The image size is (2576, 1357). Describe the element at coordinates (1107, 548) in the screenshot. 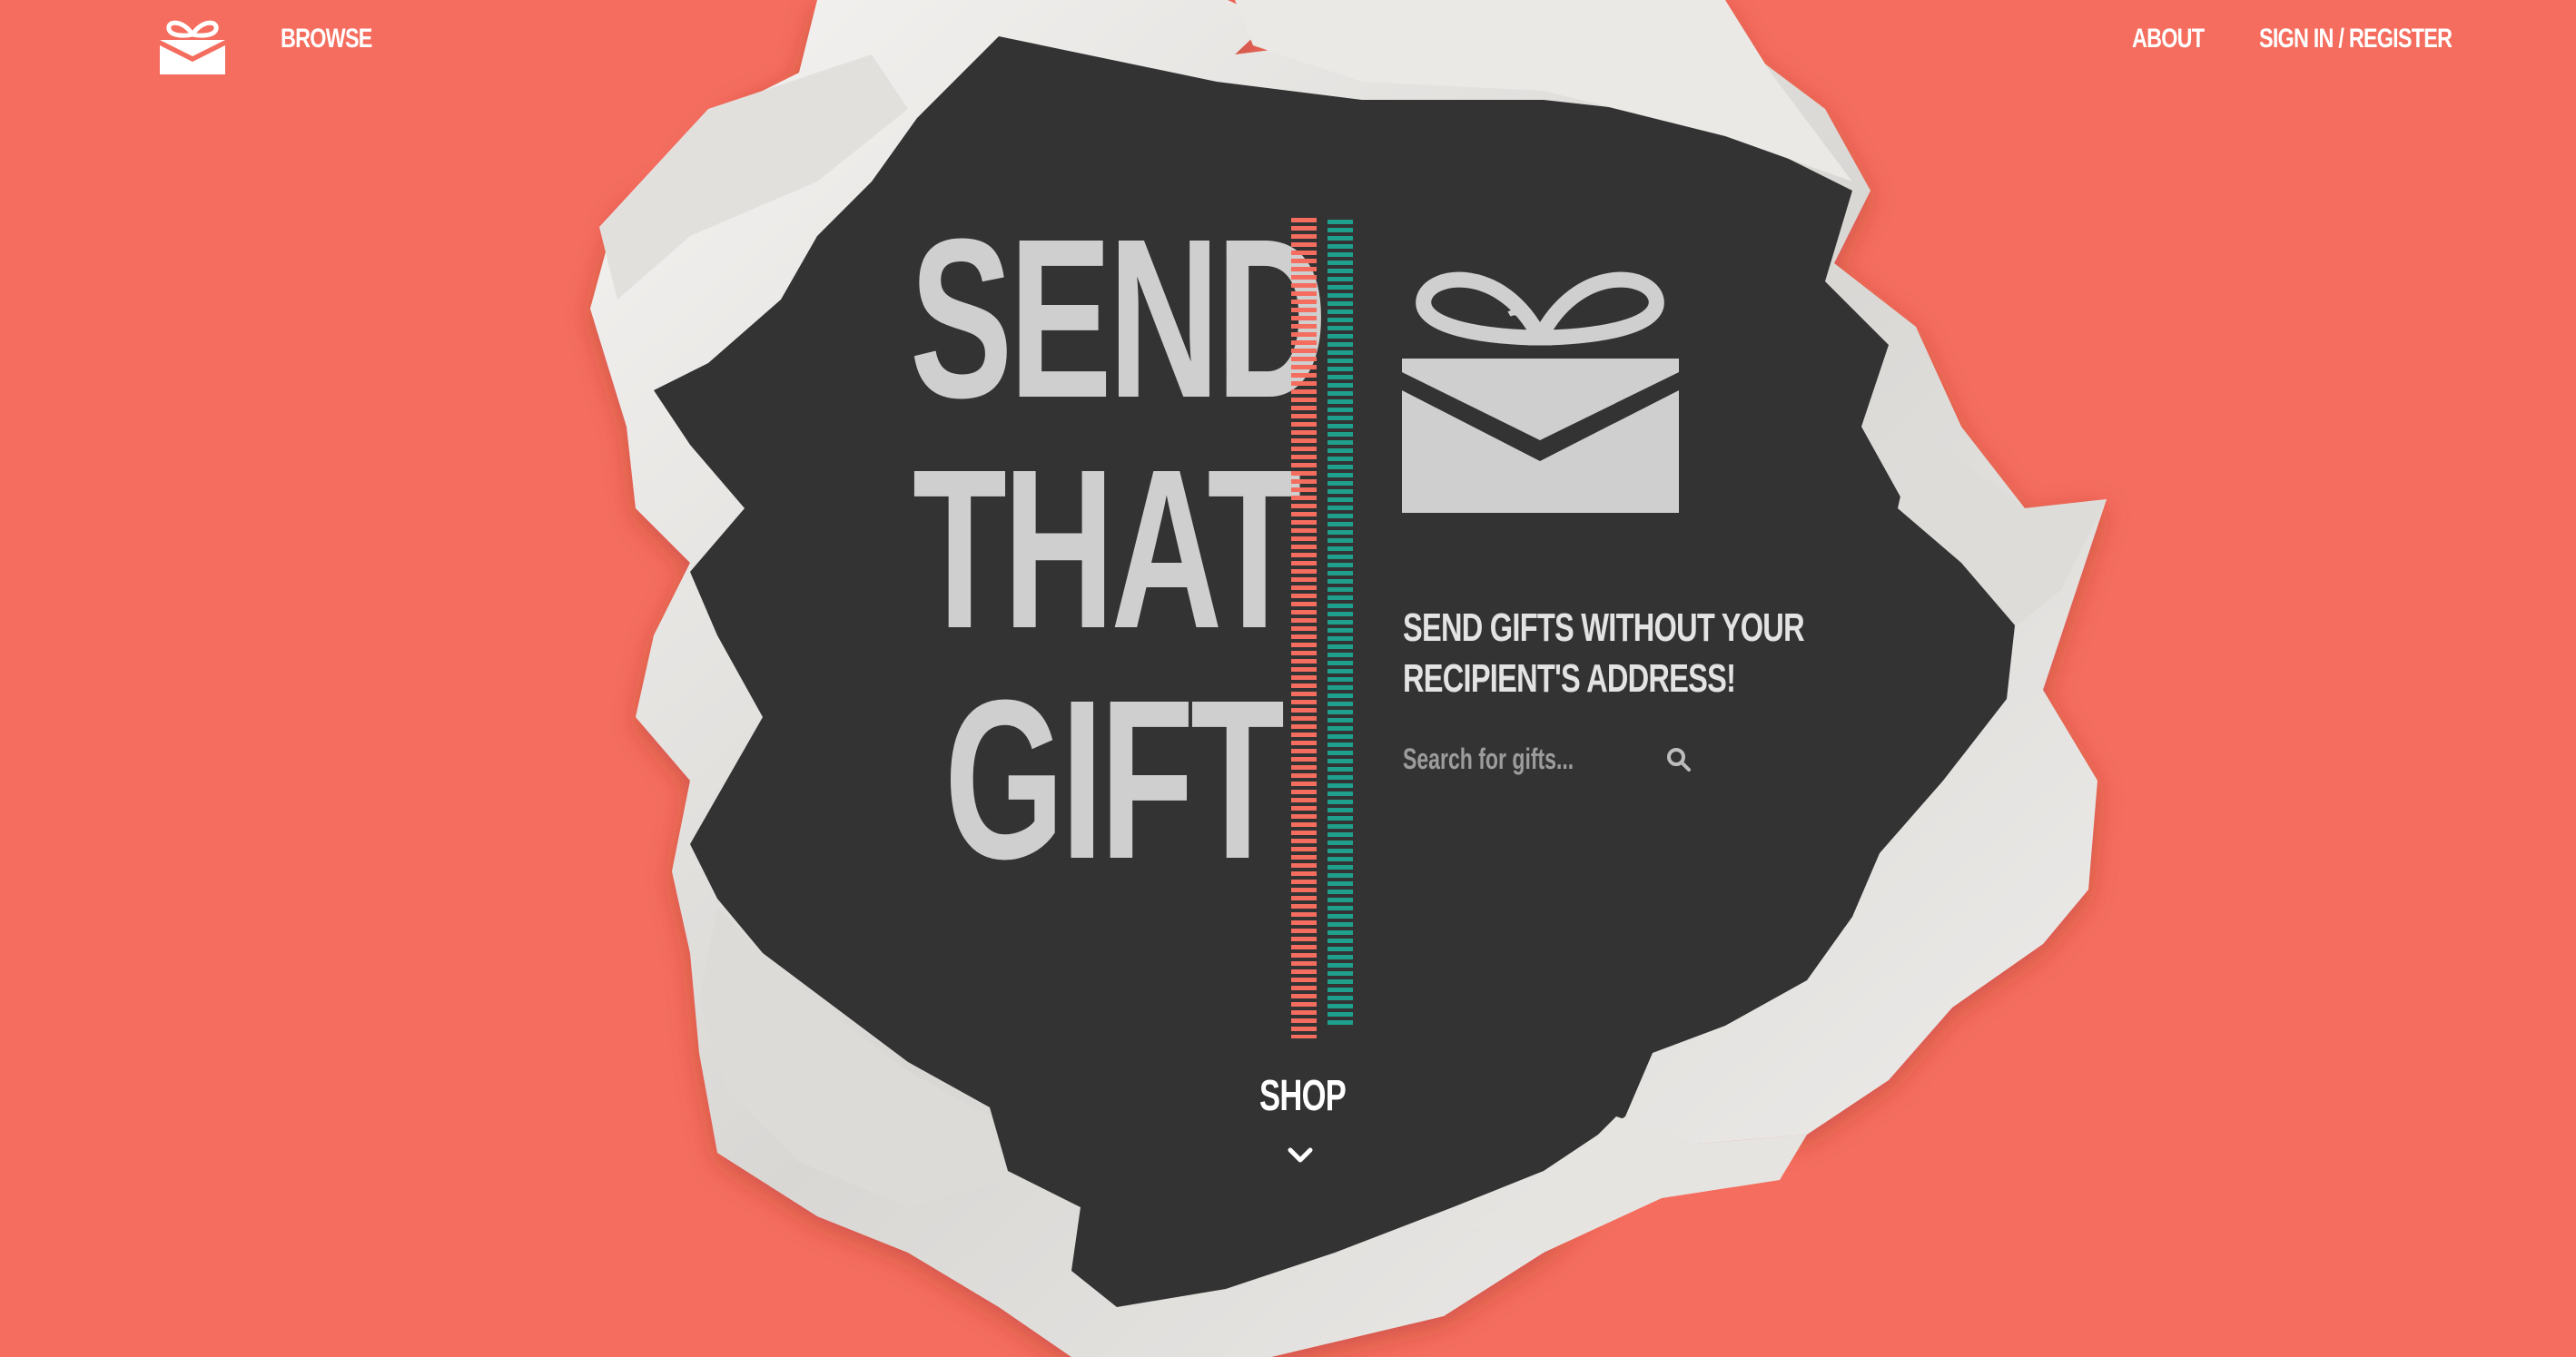

I see `hero-title-line-2: THAT` at that location.